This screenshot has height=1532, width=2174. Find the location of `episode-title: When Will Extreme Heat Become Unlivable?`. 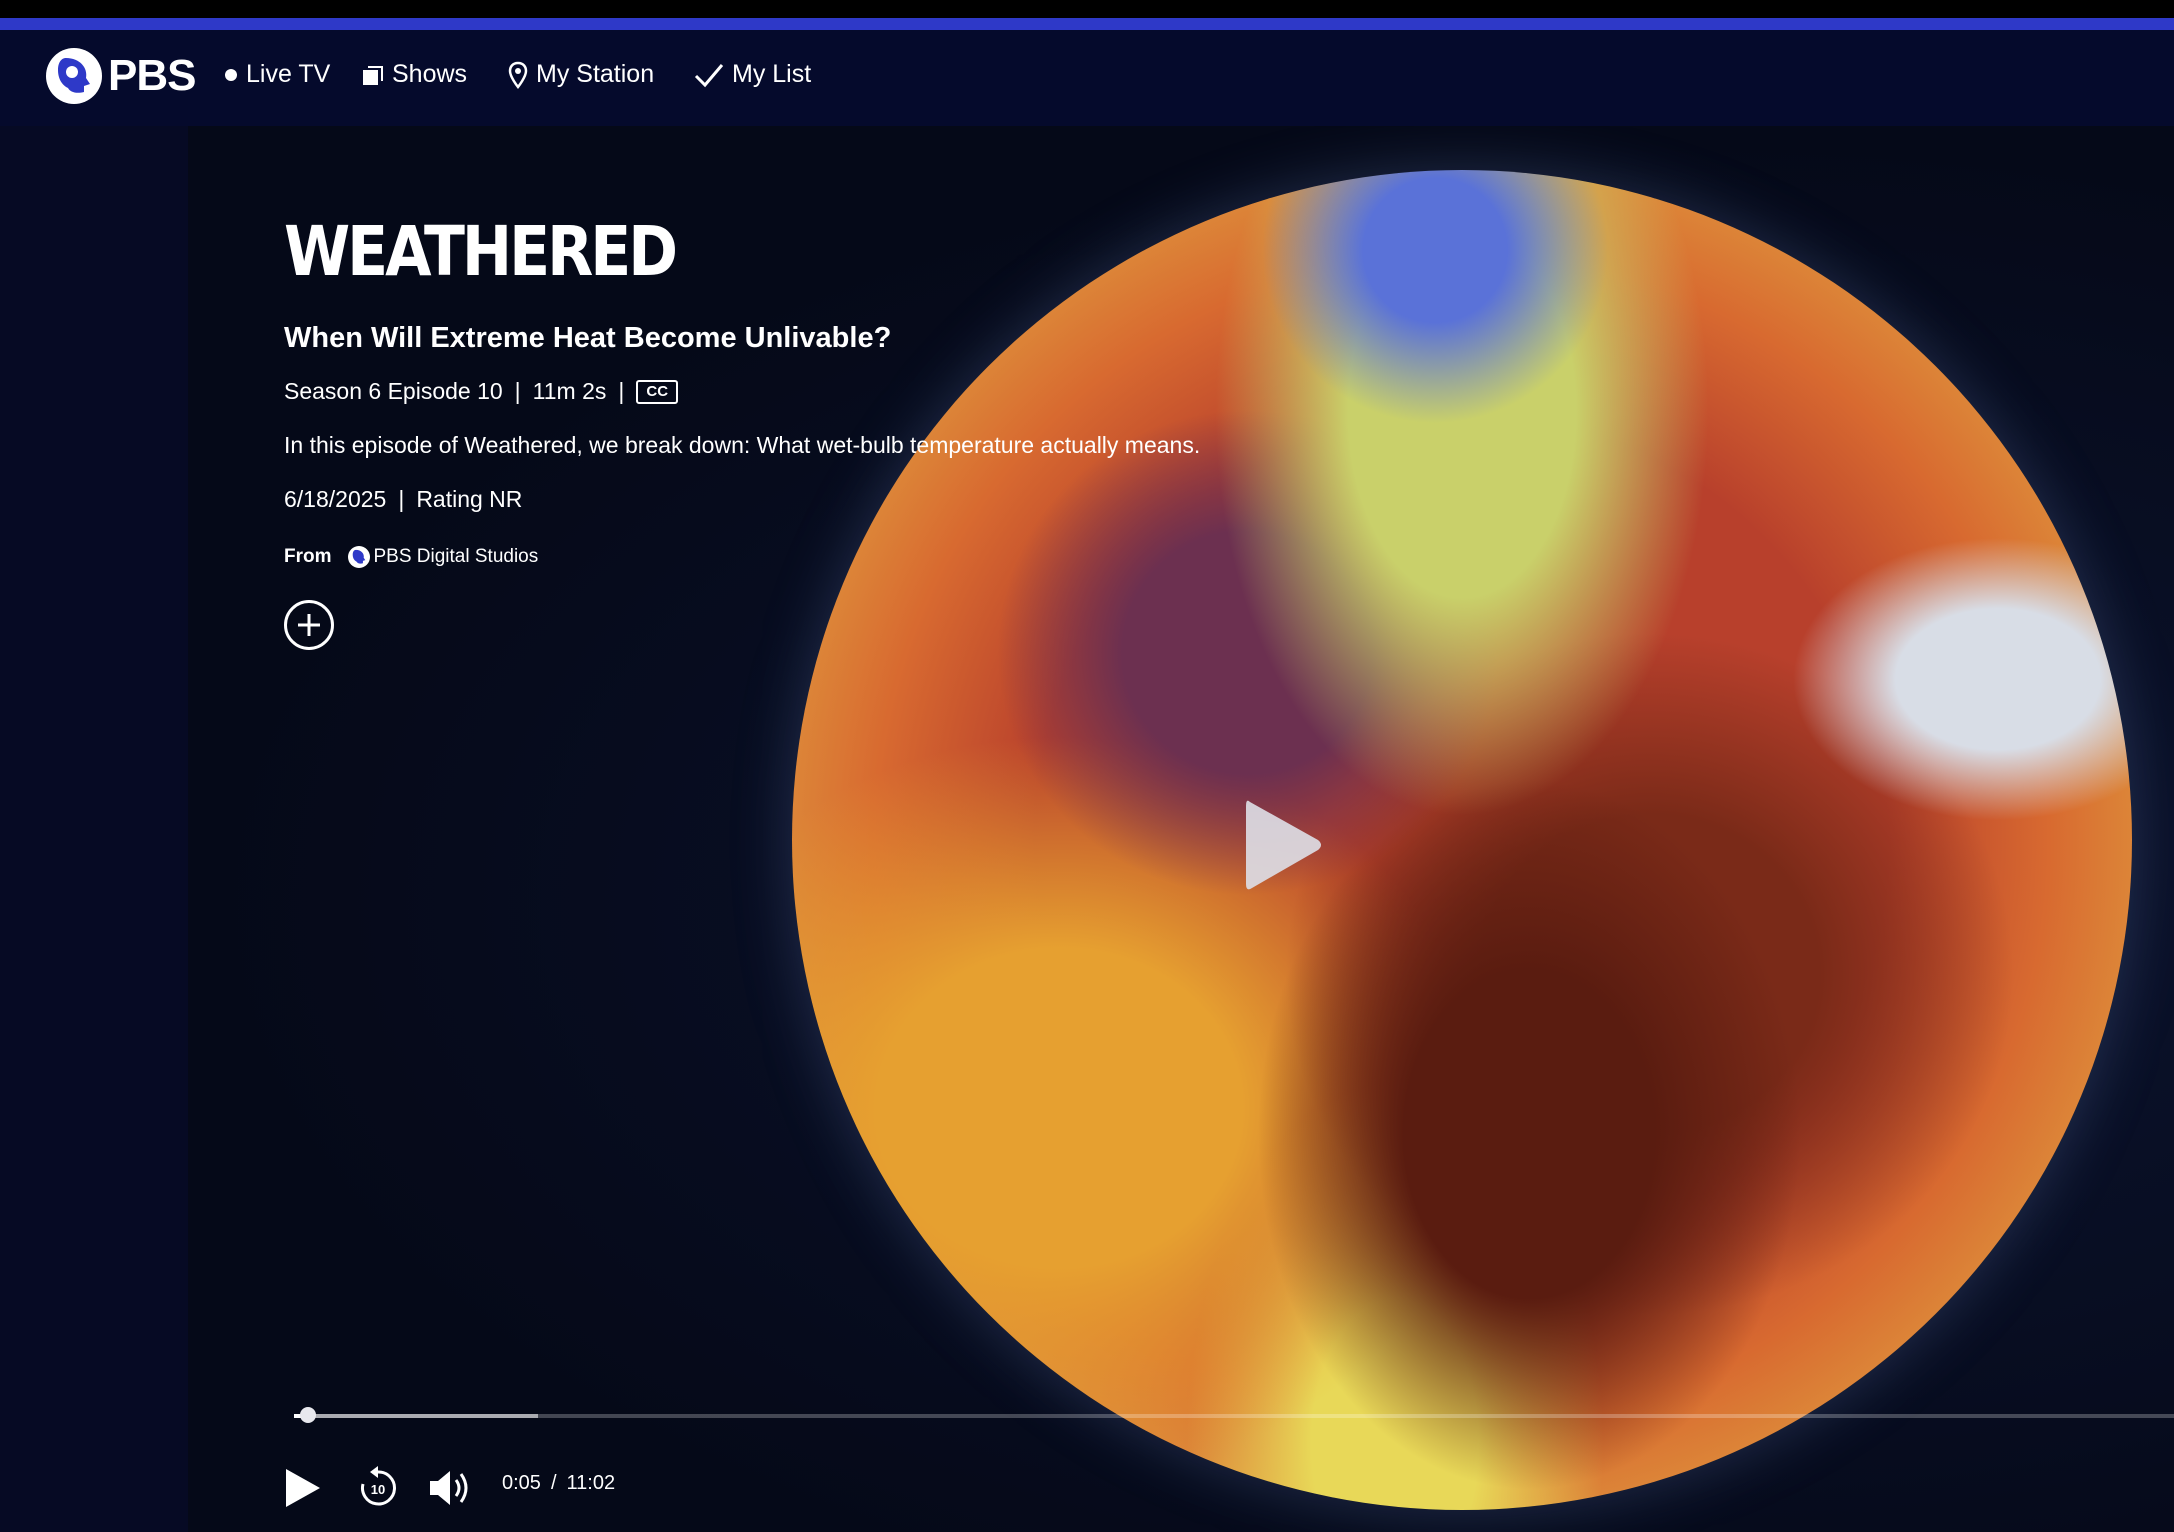

episode-title: When Will Extreme Heat Become Unlivable? is located at coordinates (588, 338).